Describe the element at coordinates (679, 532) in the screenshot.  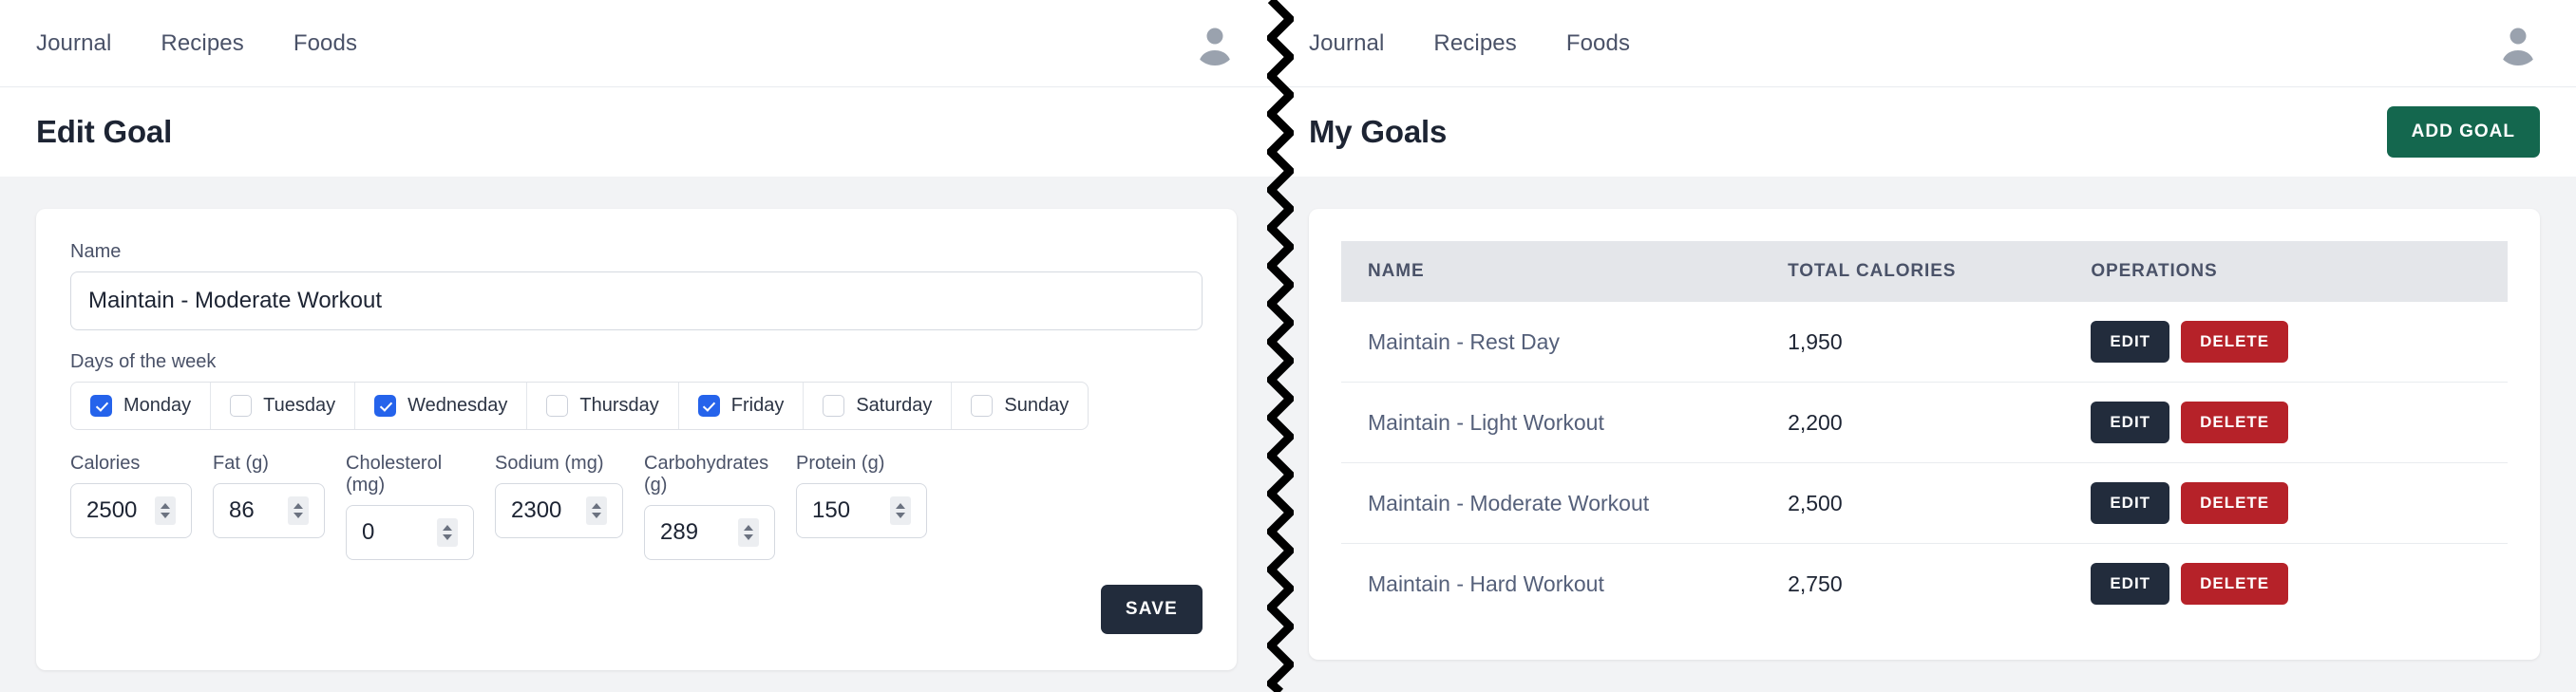
I see `value-carbohydrates: 289` at that location.